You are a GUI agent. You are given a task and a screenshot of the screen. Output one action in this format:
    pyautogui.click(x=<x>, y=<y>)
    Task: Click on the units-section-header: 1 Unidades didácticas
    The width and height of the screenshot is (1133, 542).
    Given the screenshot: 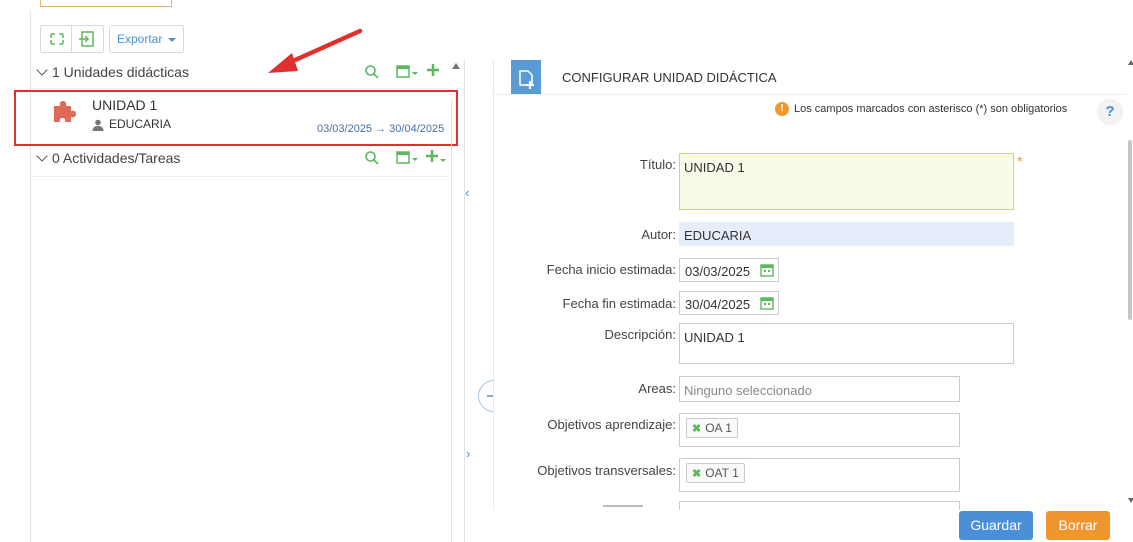 What is the action you would take?
    pyautogui.click(x=112, y=72)
    